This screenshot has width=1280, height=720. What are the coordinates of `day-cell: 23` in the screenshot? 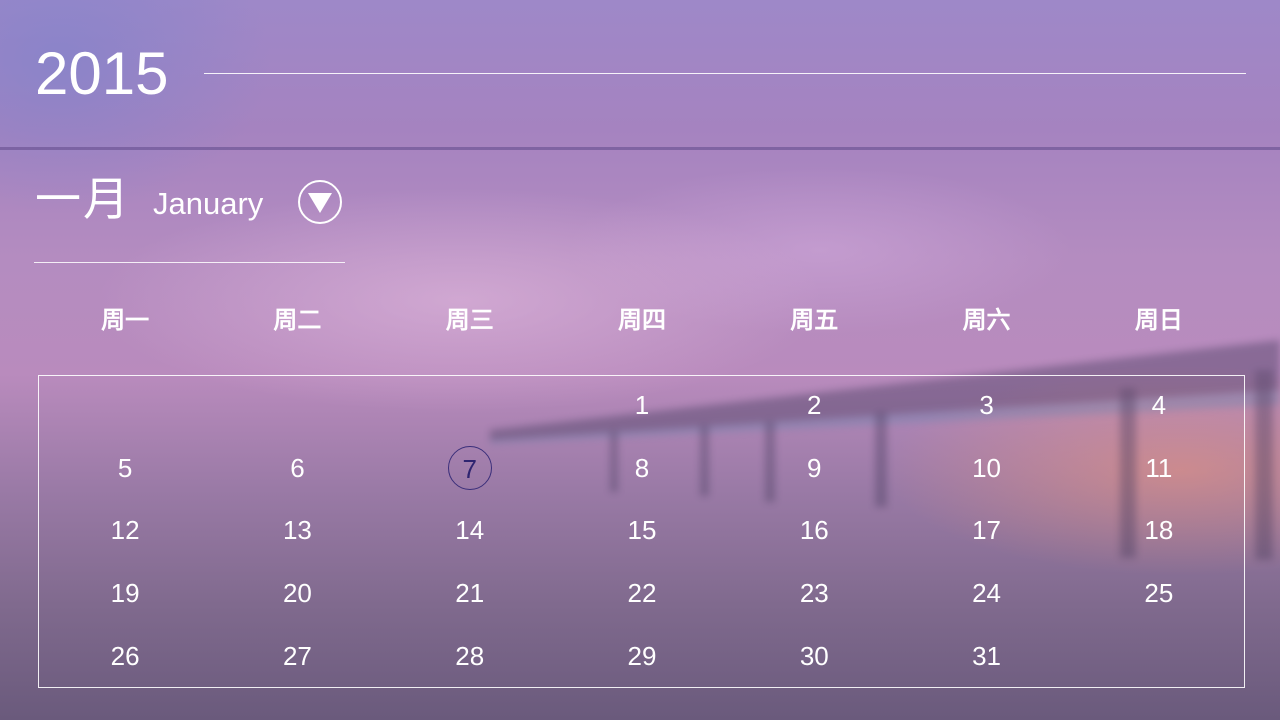 It's located at (814, 593).